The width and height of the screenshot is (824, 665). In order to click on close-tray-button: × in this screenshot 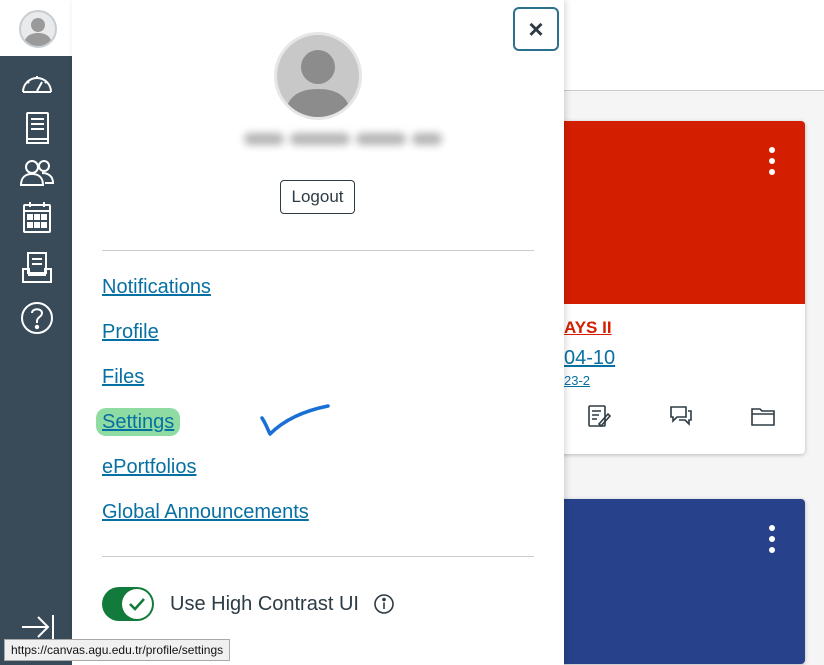, I will do `click(536, 29)`.